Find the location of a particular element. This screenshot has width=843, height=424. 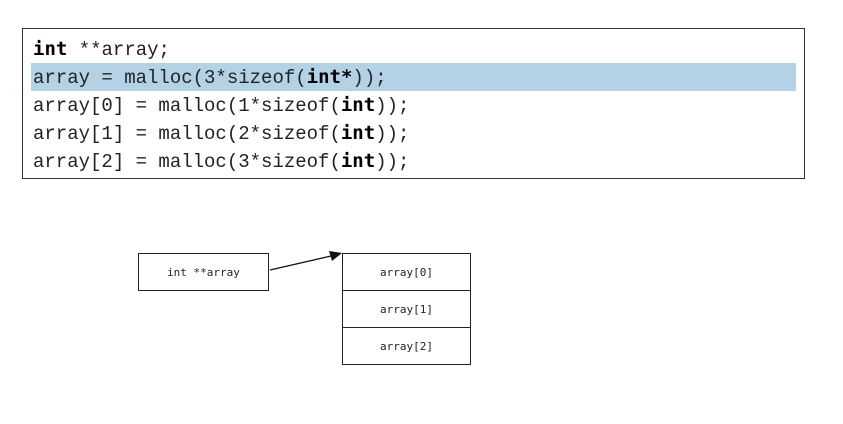

array-cell-1: array[1] is located at coordinates (406, 309).